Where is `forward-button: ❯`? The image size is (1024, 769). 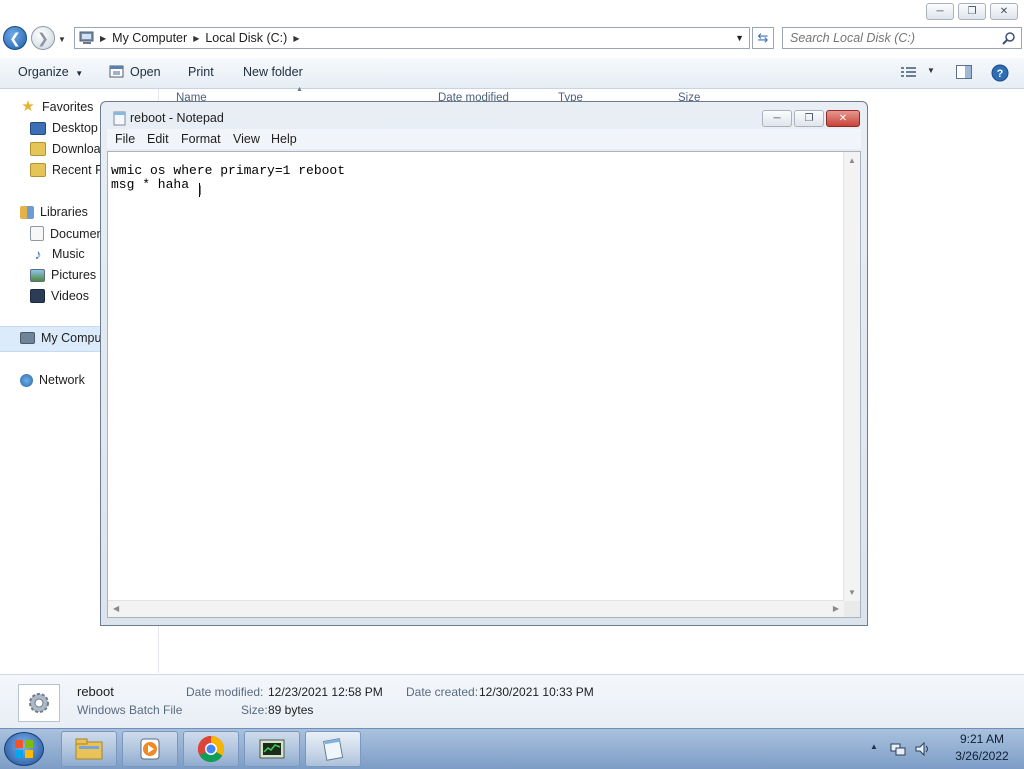
forward-button: ❯ is located at coordinates (43, 38).